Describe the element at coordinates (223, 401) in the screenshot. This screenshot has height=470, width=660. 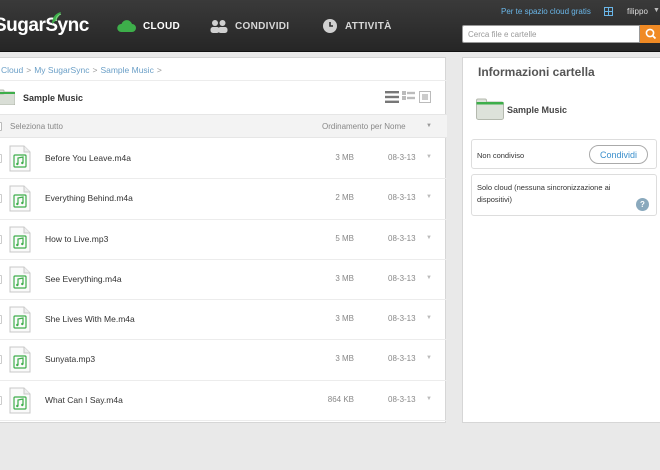
I see `file-row: What Can I Say.m4a 864 KB 08-3-13 ▼` at that location.